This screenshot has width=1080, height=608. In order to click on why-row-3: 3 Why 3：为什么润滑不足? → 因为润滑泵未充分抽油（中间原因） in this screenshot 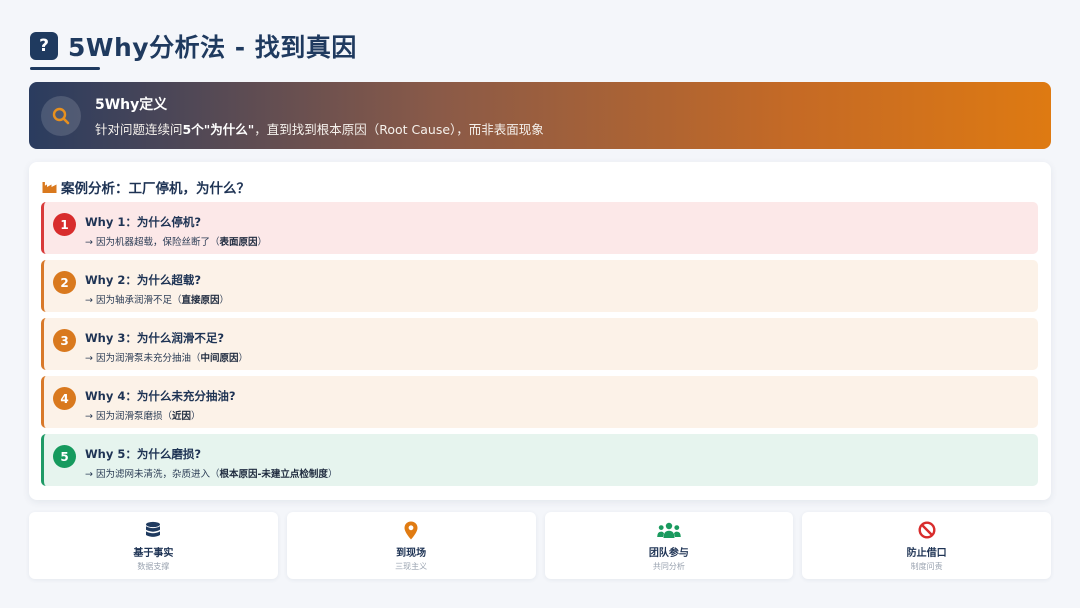, I will do `click(539, 344)`.